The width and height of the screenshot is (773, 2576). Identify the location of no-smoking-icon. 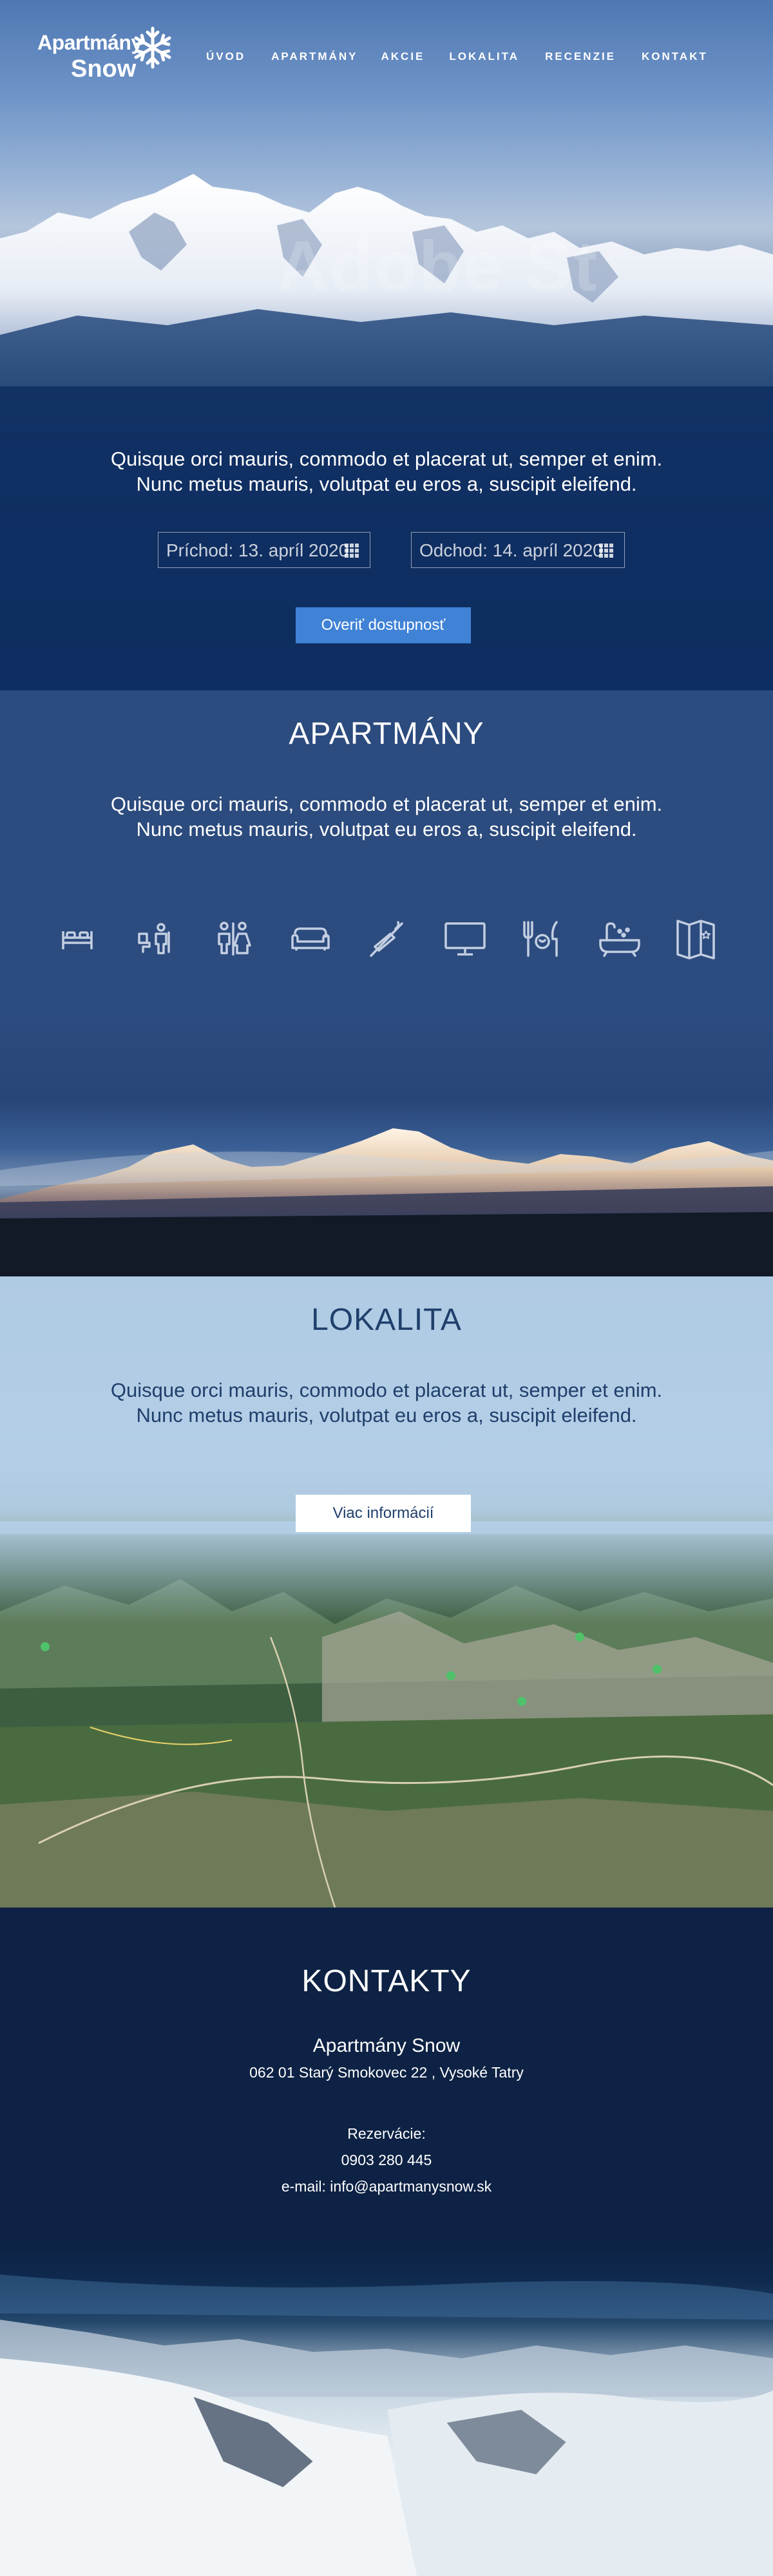
(388, 939).